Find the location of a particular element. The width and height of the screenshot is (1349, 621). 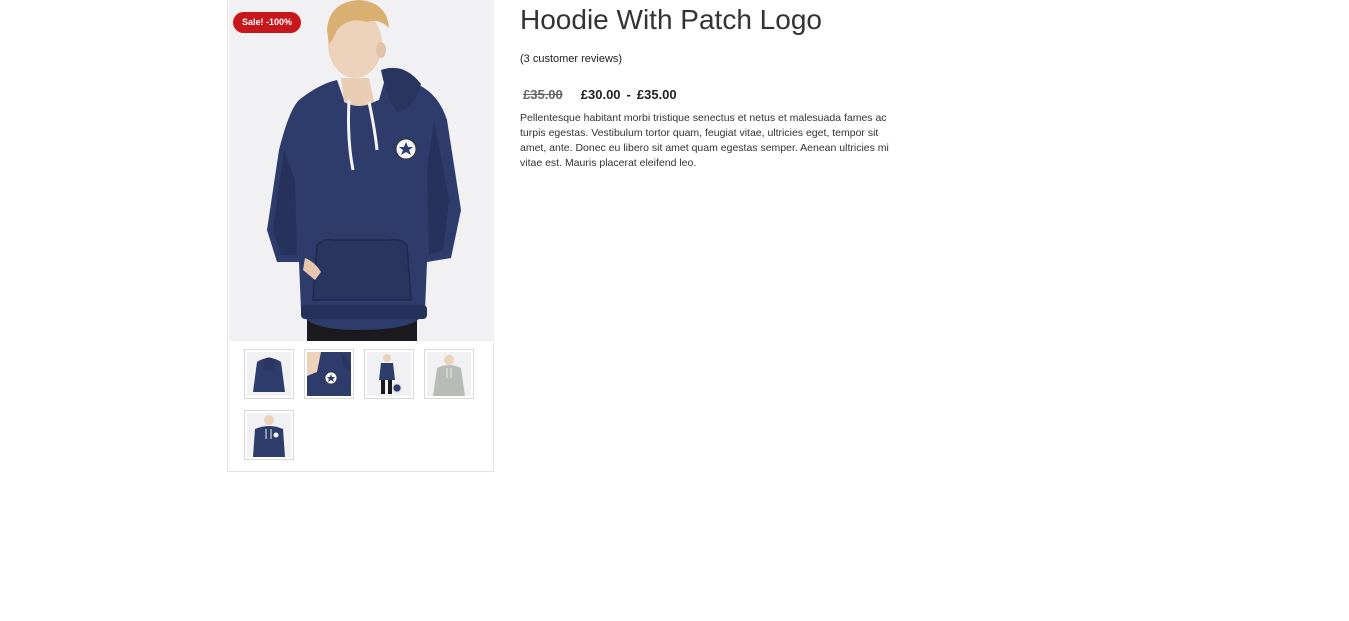

price-sale-min: £30.00 is located at coordinates (600, 94).